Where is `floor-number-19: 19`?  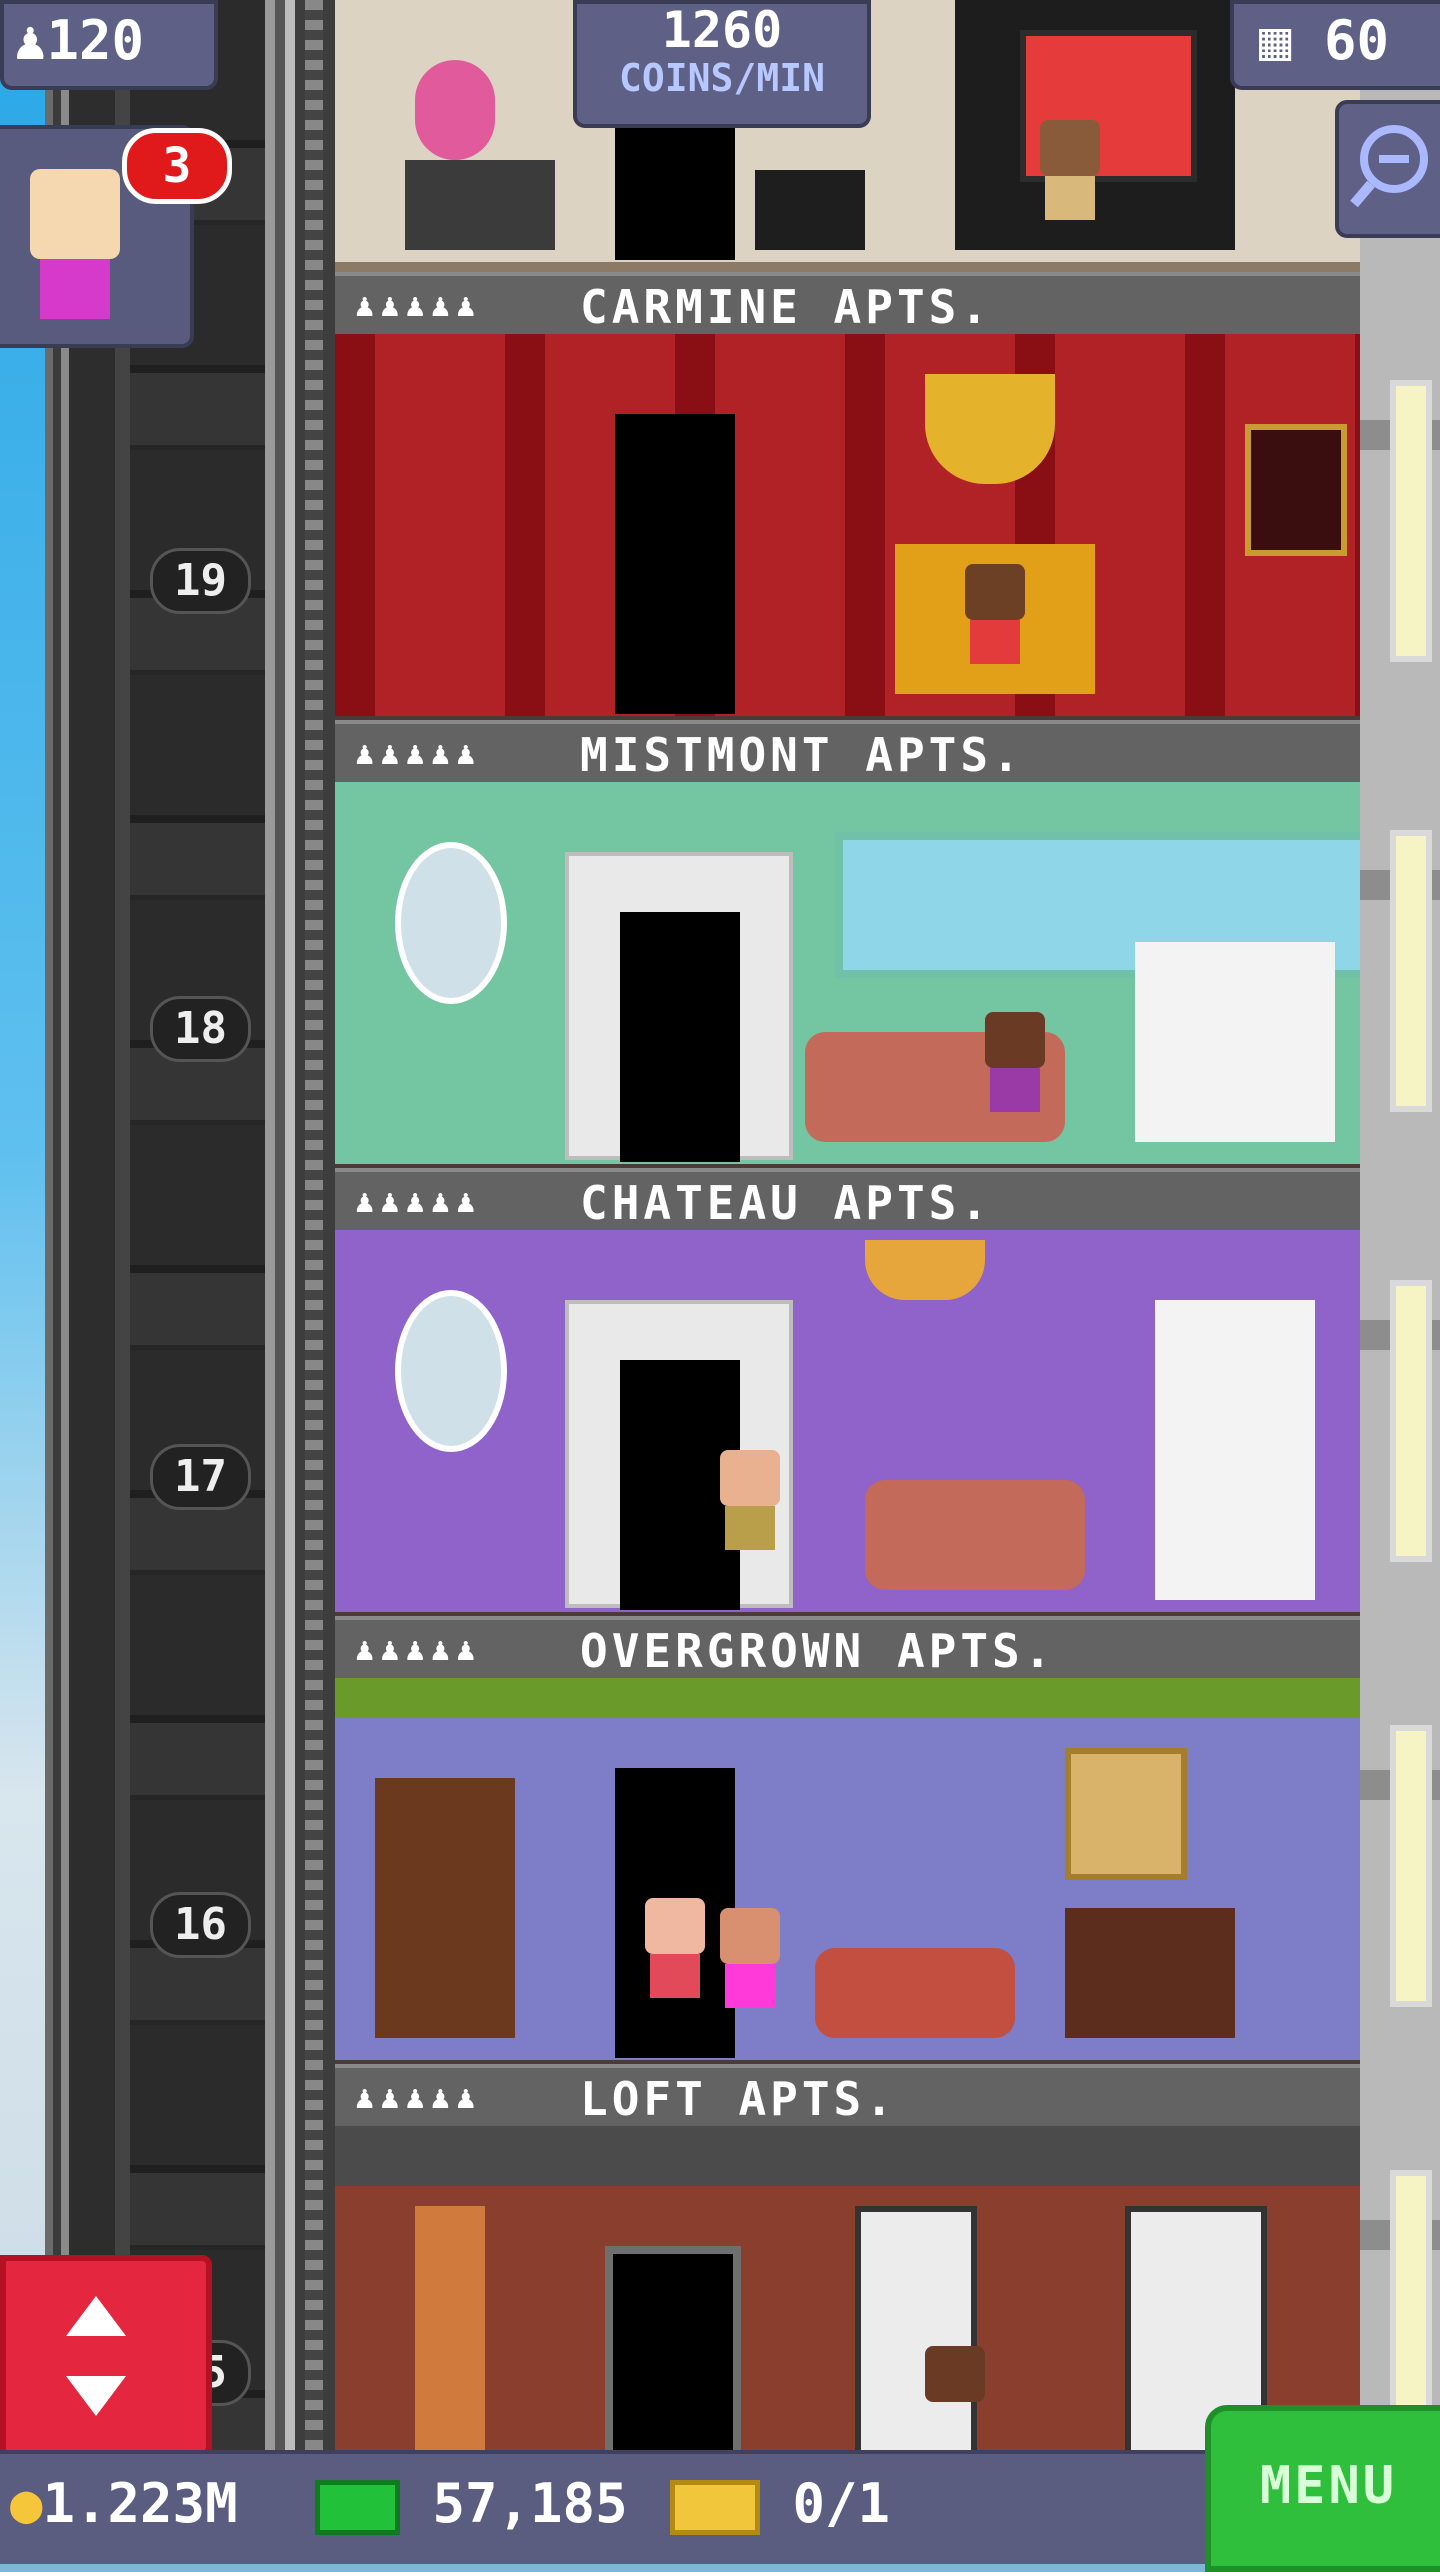 floor-number-19: 19 is located at coordinates (200, 581).